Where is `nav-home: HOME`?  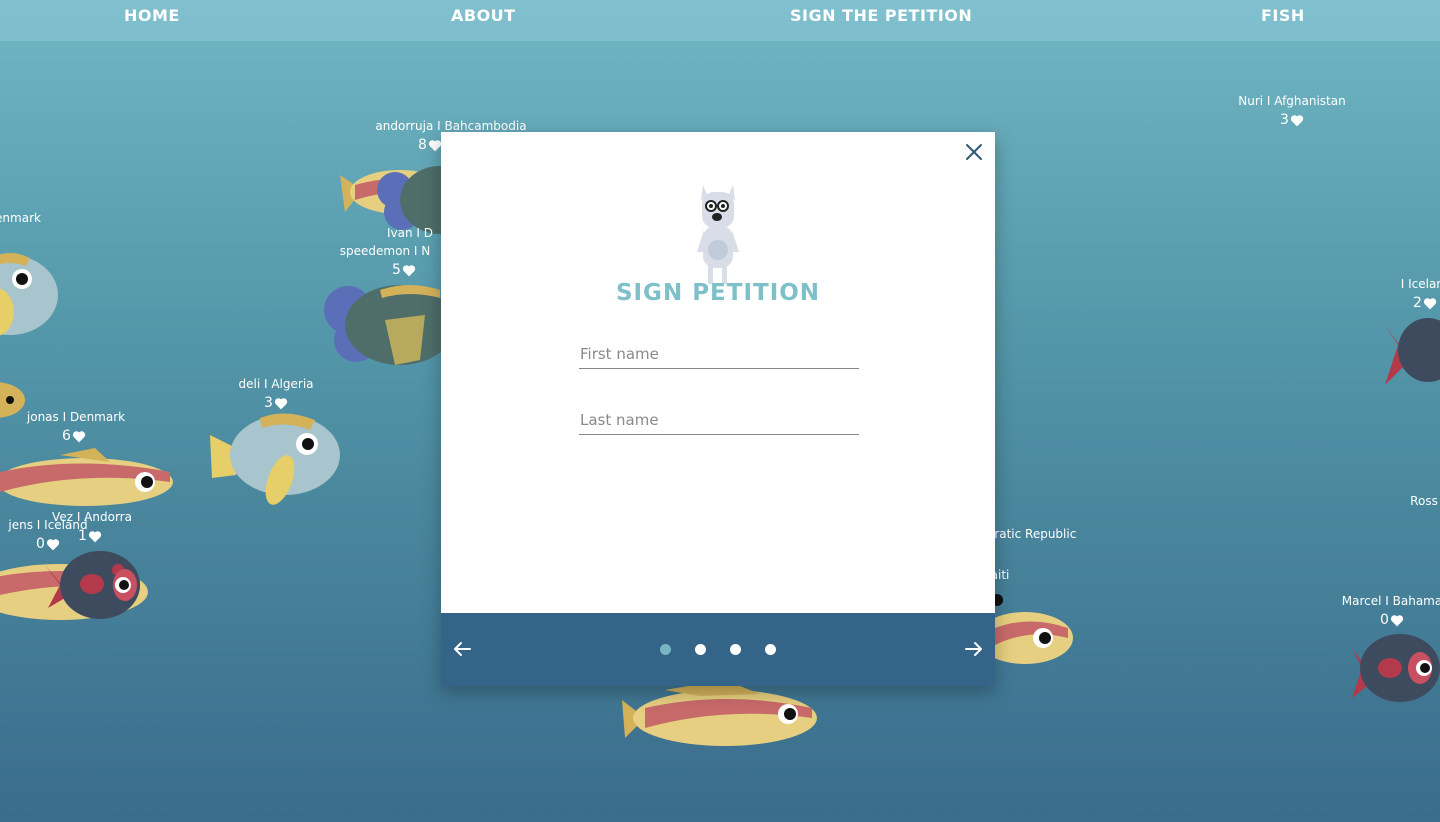 nav-home: HOME is located at coordinates (152, 15).